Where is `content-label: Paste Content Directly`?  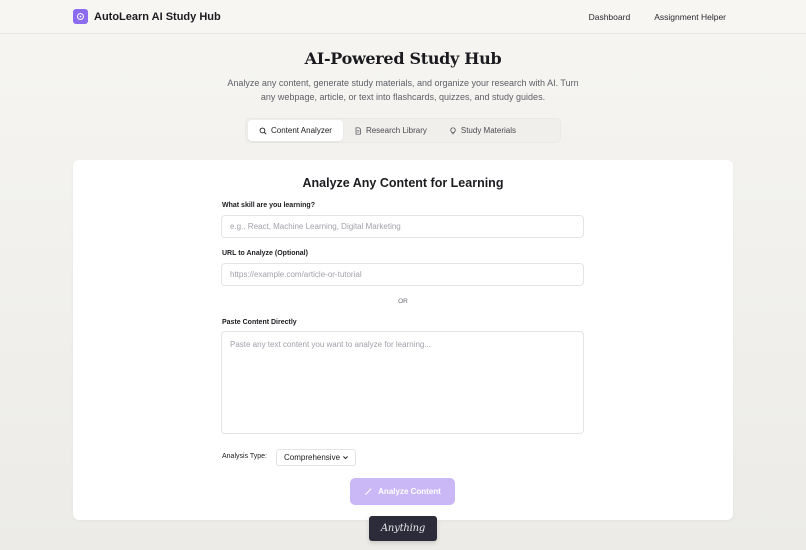
content-label: Paste Content Directly is located at coordinates (259, 322).